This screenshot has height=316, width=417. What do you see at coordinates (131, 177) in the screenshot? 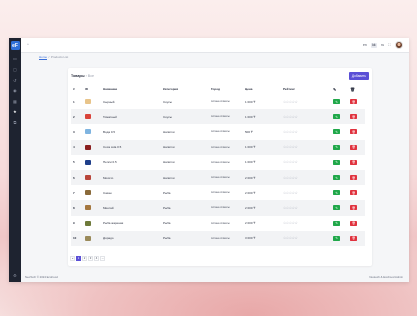
I see `row-name: Мохито` at bounding box center [131, 177].